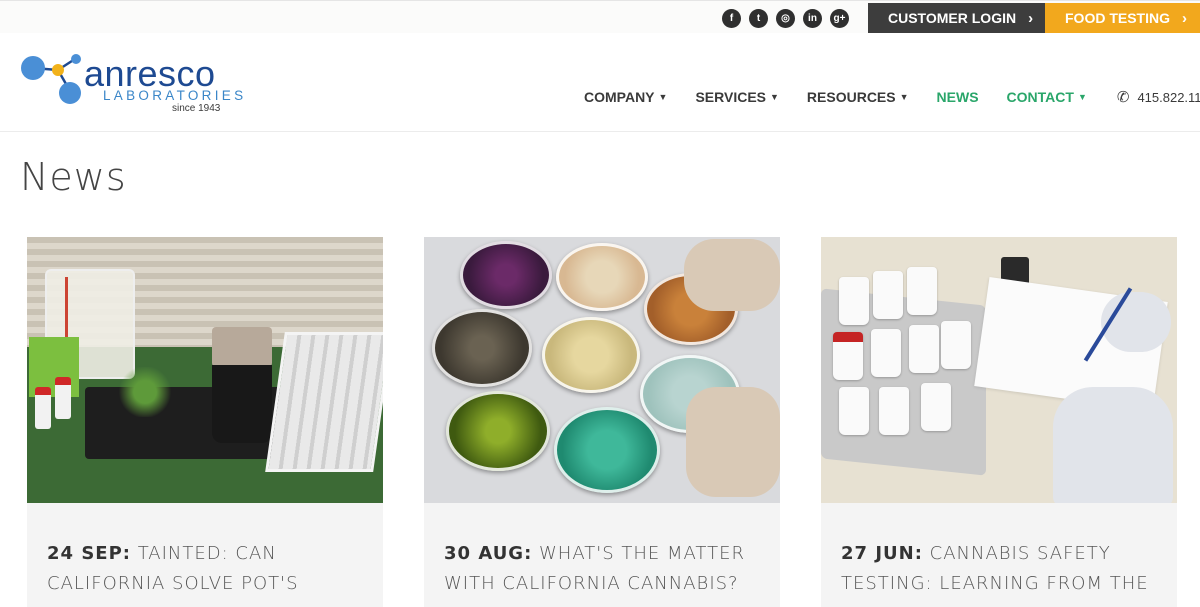  What do you see at coordinates (730, 97) in the screenshot?
I see `nav-services-label: SERVICES` at bounding box center [730, 97].